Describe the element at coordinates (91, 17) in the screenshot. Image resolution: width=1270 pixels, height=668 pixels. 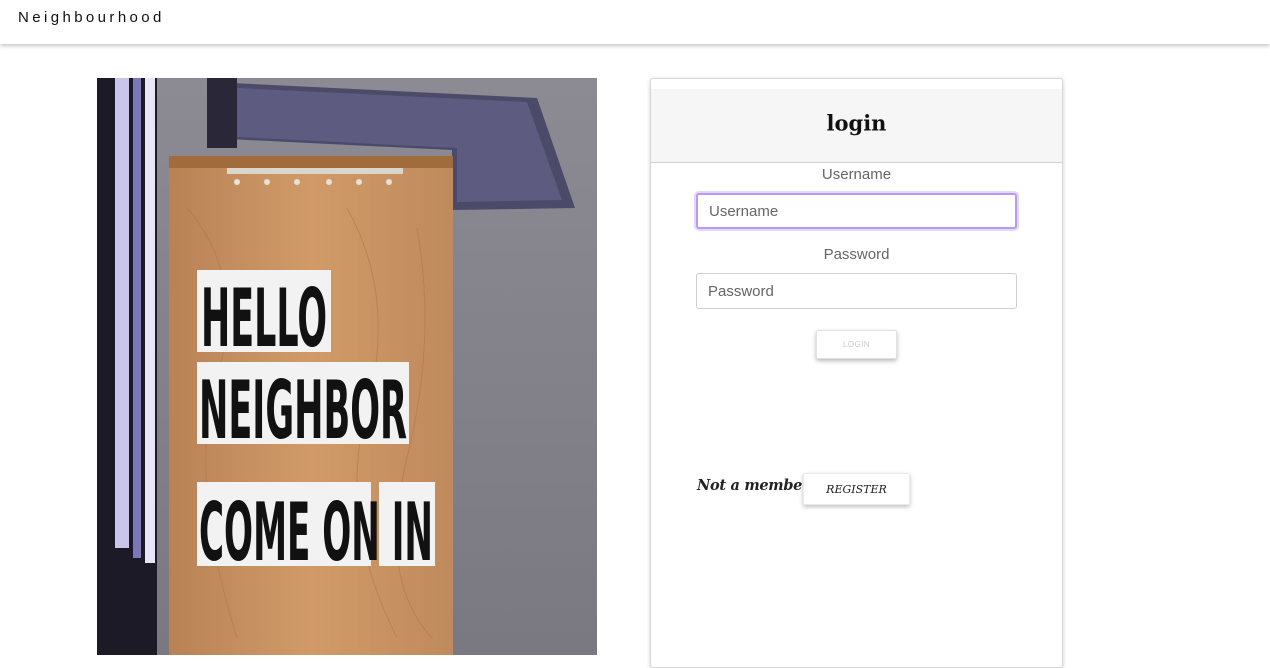
I see `brand-link: Neighbourhood` at that location.